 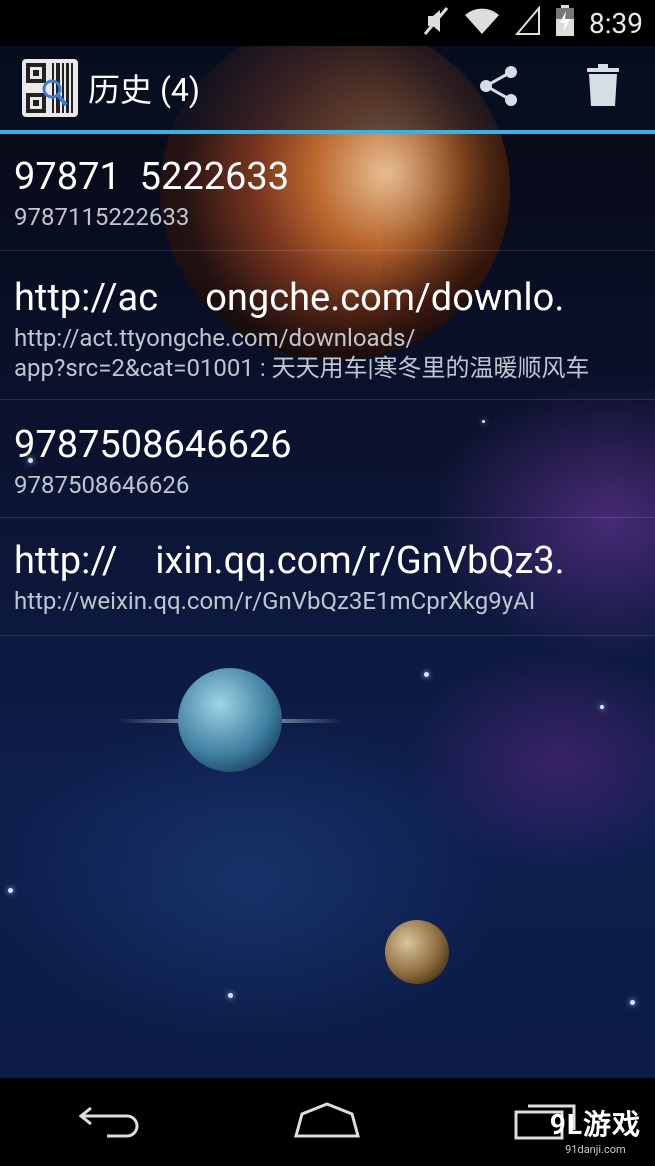 I want to click on list-item: 9787508646626 9787508646626, so click(x=327, y=459).